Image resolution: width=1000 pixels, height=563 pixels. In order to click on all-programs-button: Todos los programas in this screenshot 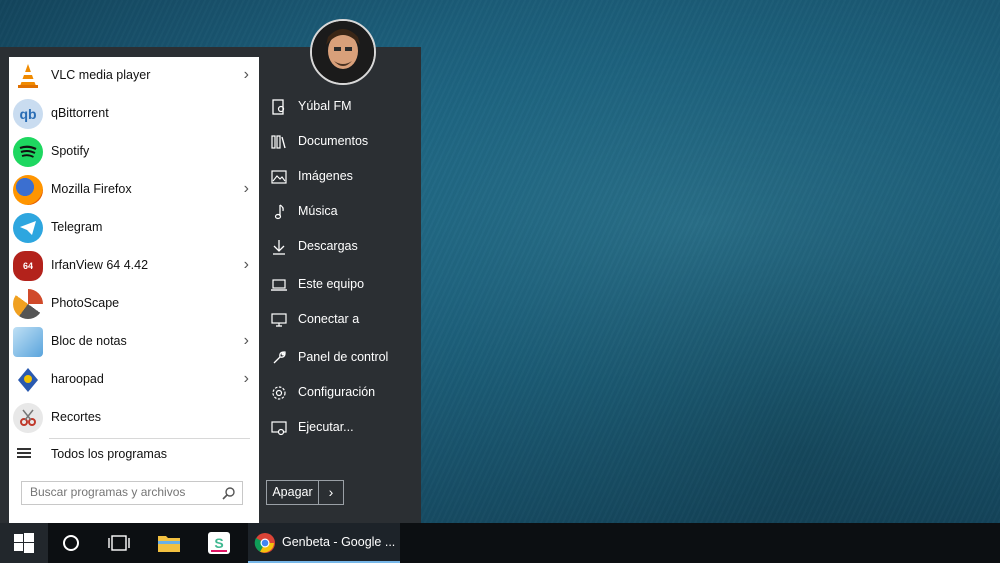, I will do `click(134, 455)`.